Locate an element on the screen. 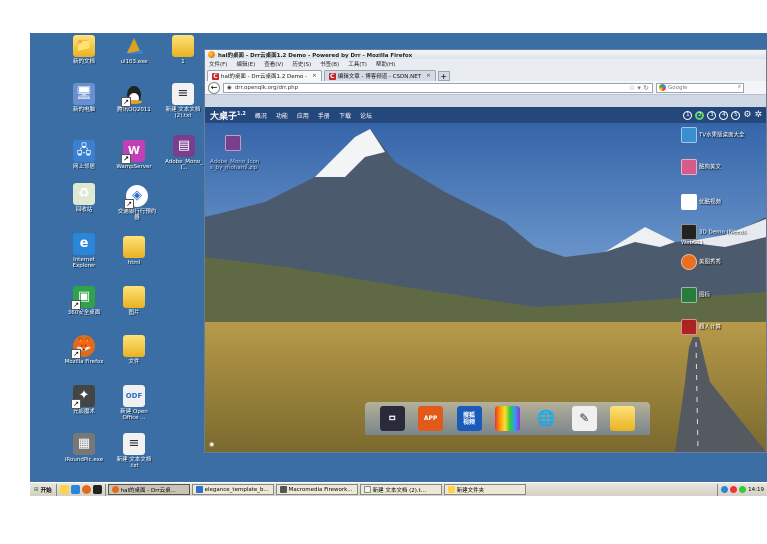  bookmark-star-icon: ☆ ▾ ↻ is located at coordinates (640, 88).